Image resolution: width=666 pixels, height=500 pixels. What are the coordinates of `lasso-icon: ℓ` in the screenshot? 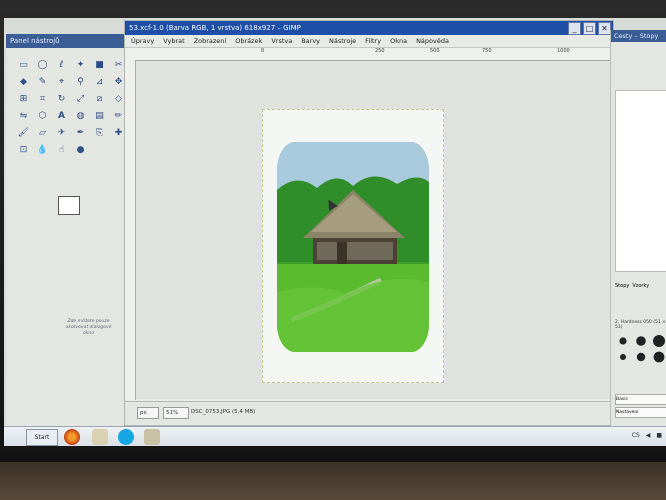 It's located at (61, 65).